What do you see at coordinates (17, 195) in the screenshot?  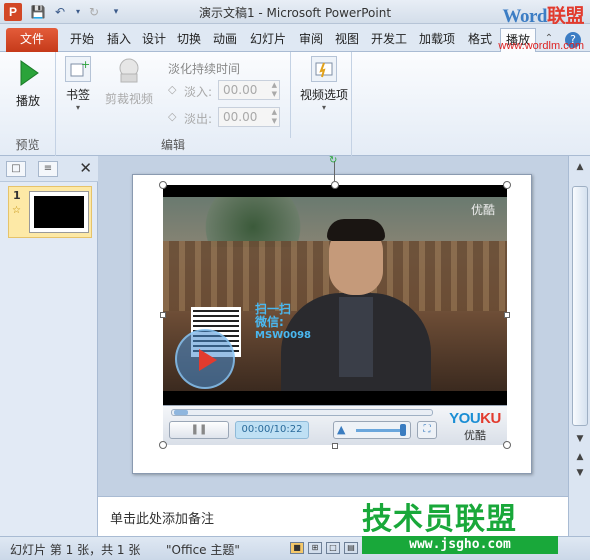 I see `slide-number: 1` at bounding box center [17, 195].